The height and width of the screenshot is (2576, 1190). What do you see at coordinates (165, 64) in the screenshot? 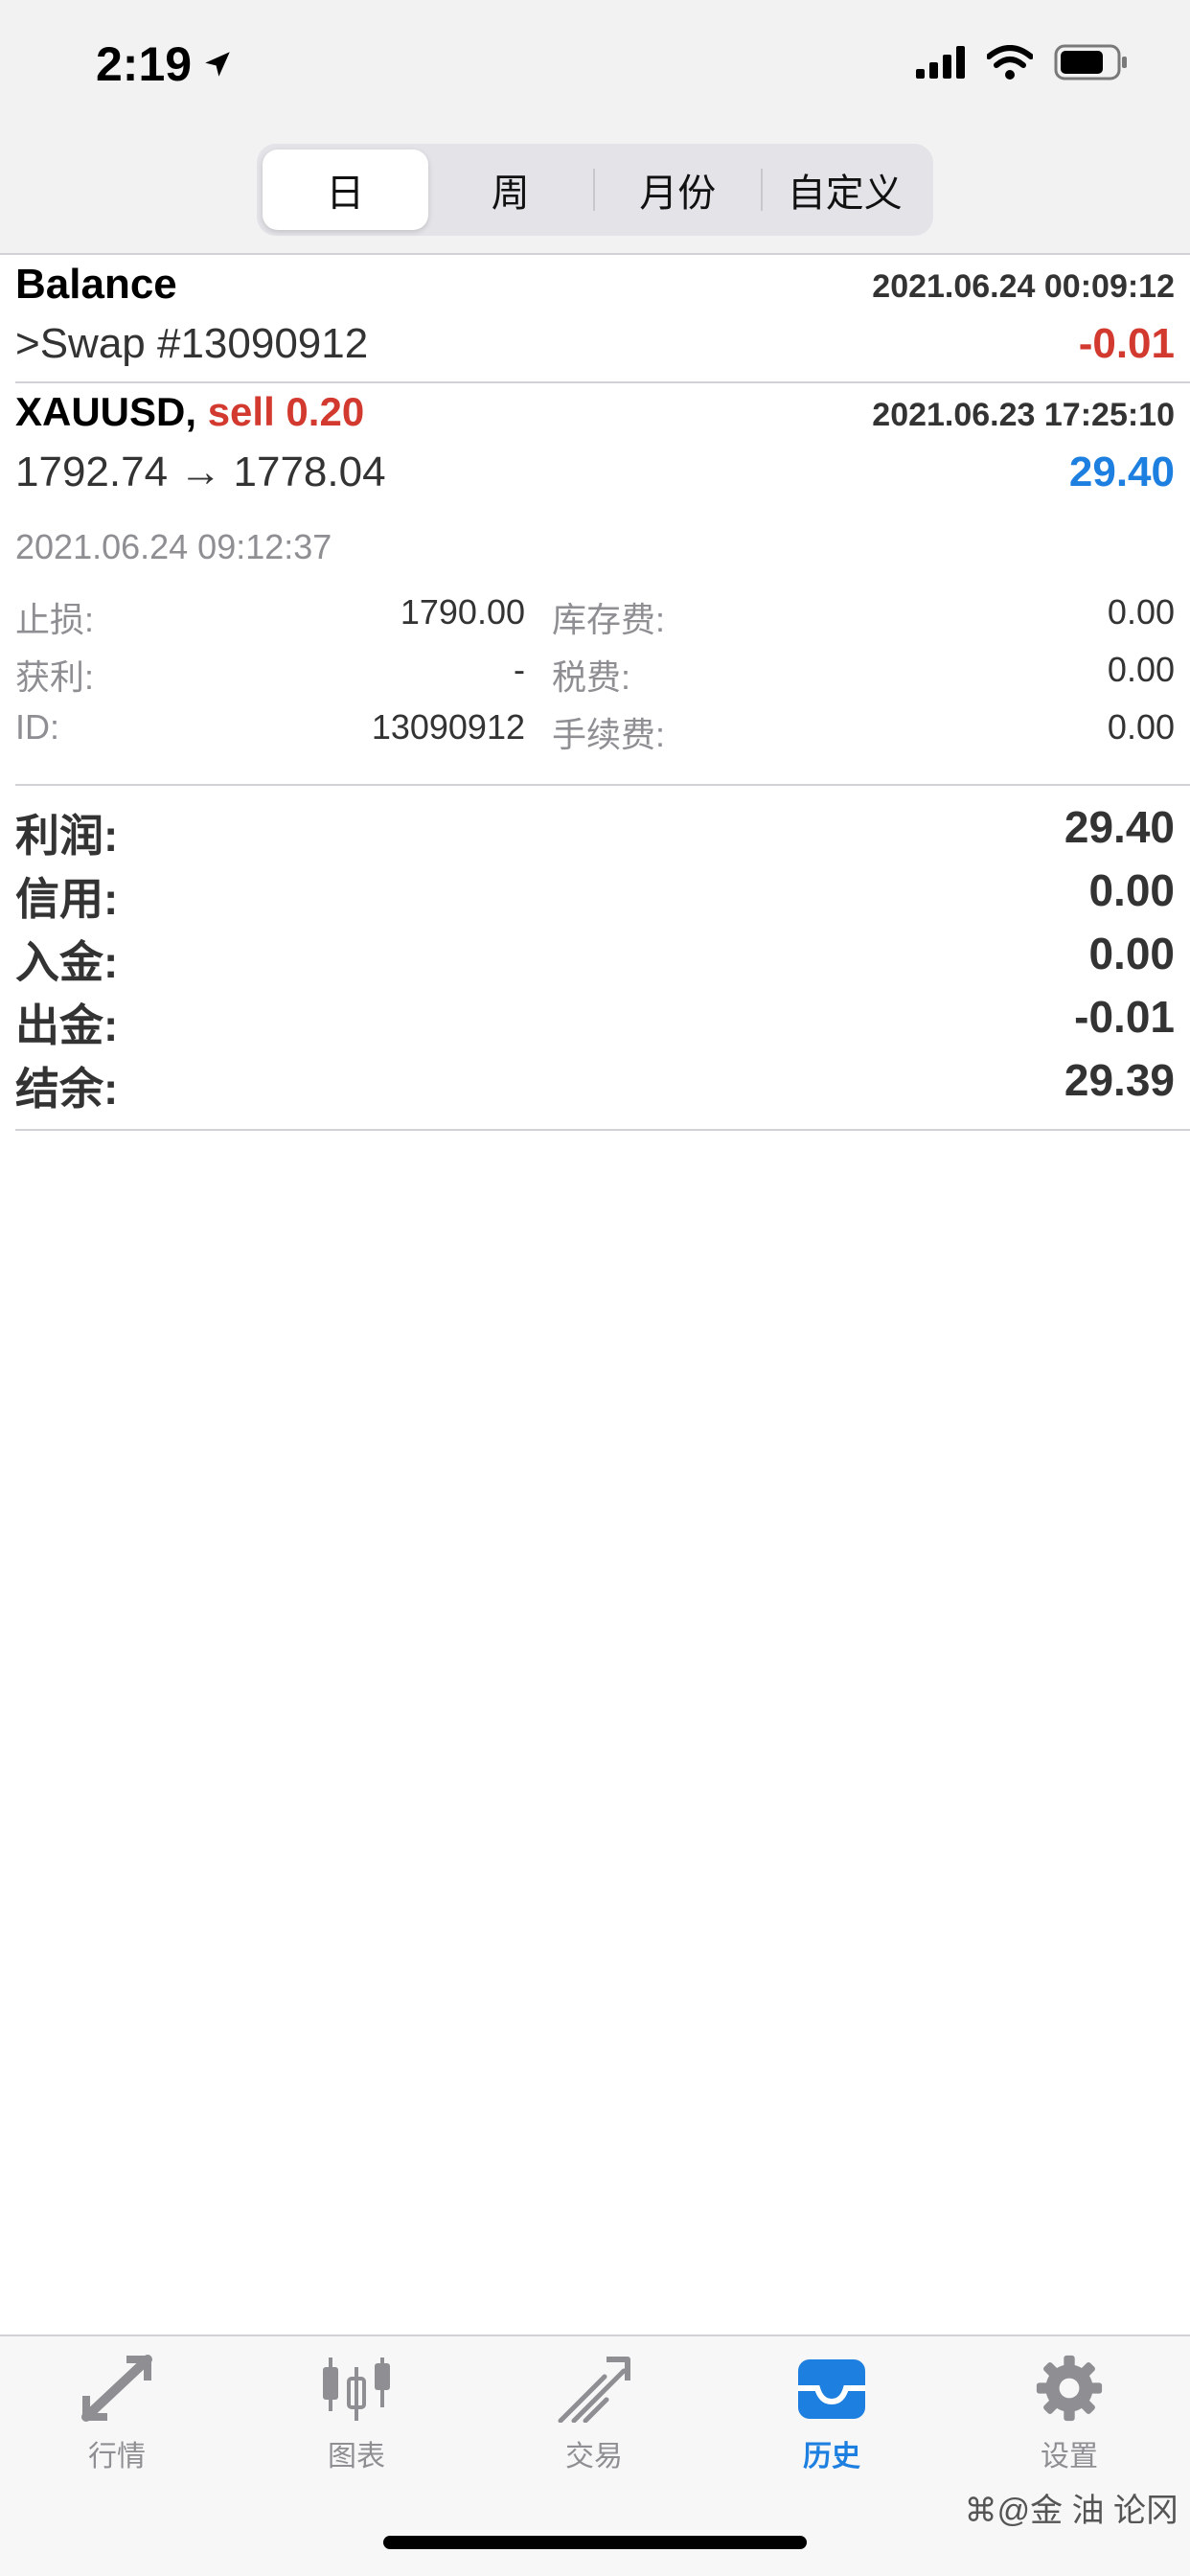
I see `status-time: 2:19` at bounding box center [165, 64].